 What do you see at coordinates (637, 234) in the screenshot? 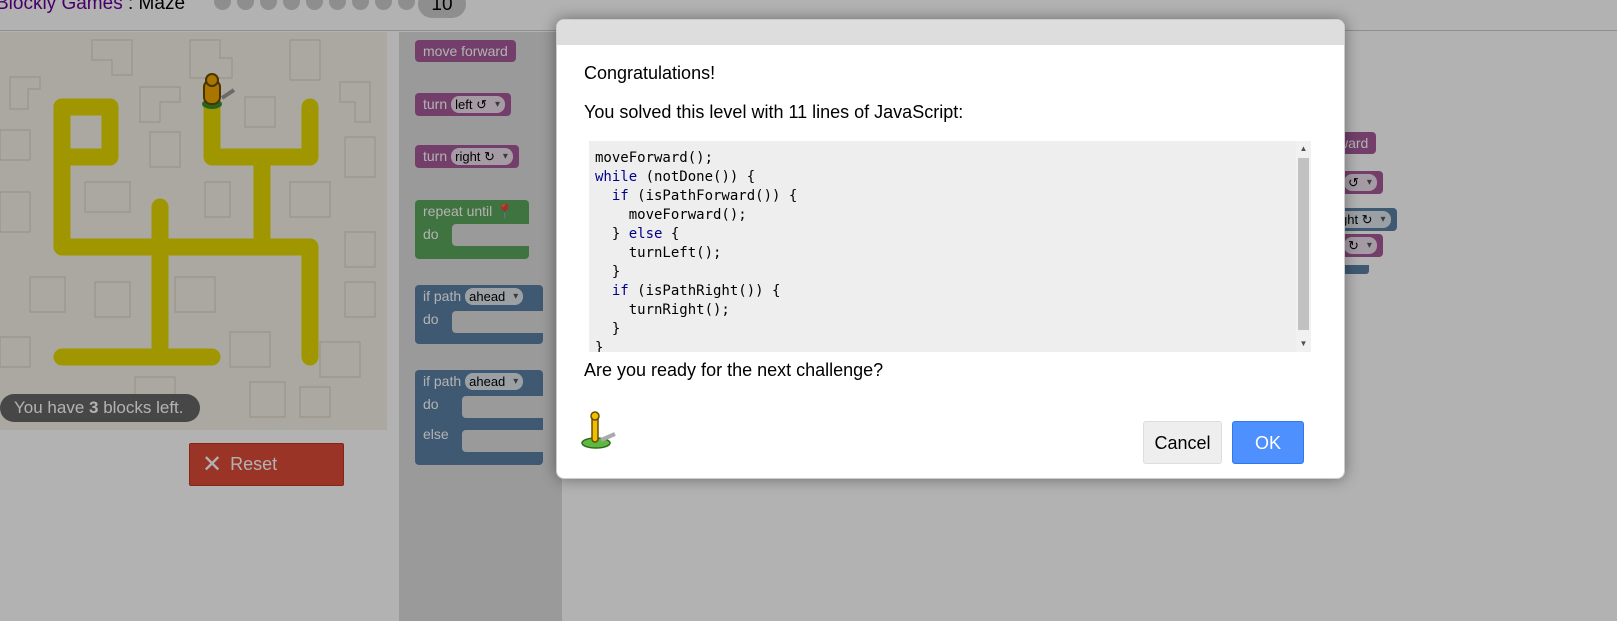
I see `code-line: } else {` at bounding box center [637, 234].